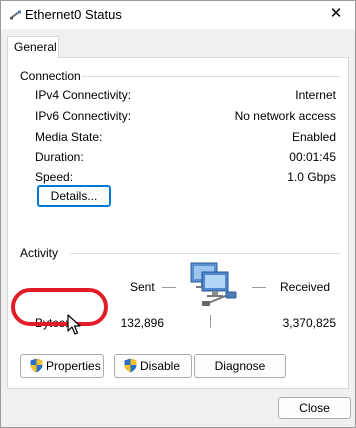  Describe the element at coordinates (54, 177) in the screenshot. I see `speed-label: Speed:` at that location.